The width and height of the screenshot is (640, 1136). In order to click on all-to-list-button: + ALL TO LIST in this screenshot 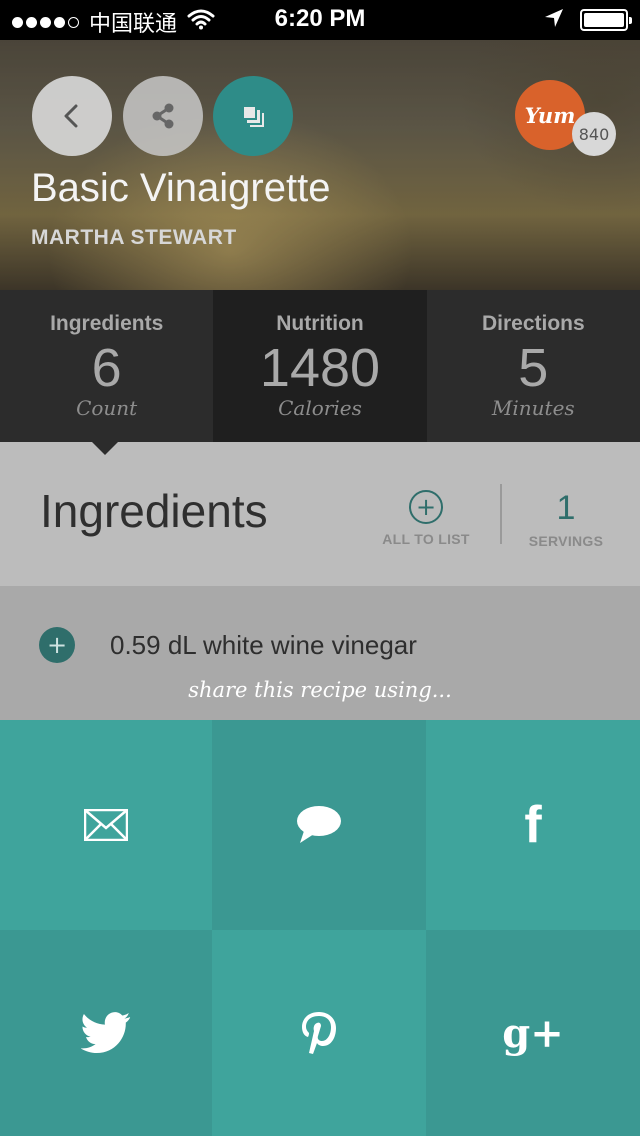, I will do `click(426, 518)`.